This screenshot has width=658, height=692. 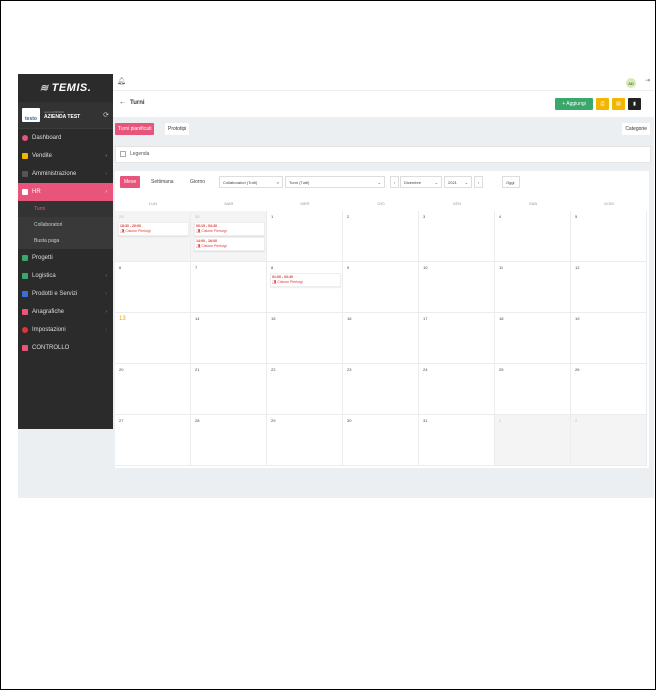 What do you see at coordinates (65, 88) in the screenshot?
I see `app-logo: ≋ TEMIS.` at bounding box center [65, 88].